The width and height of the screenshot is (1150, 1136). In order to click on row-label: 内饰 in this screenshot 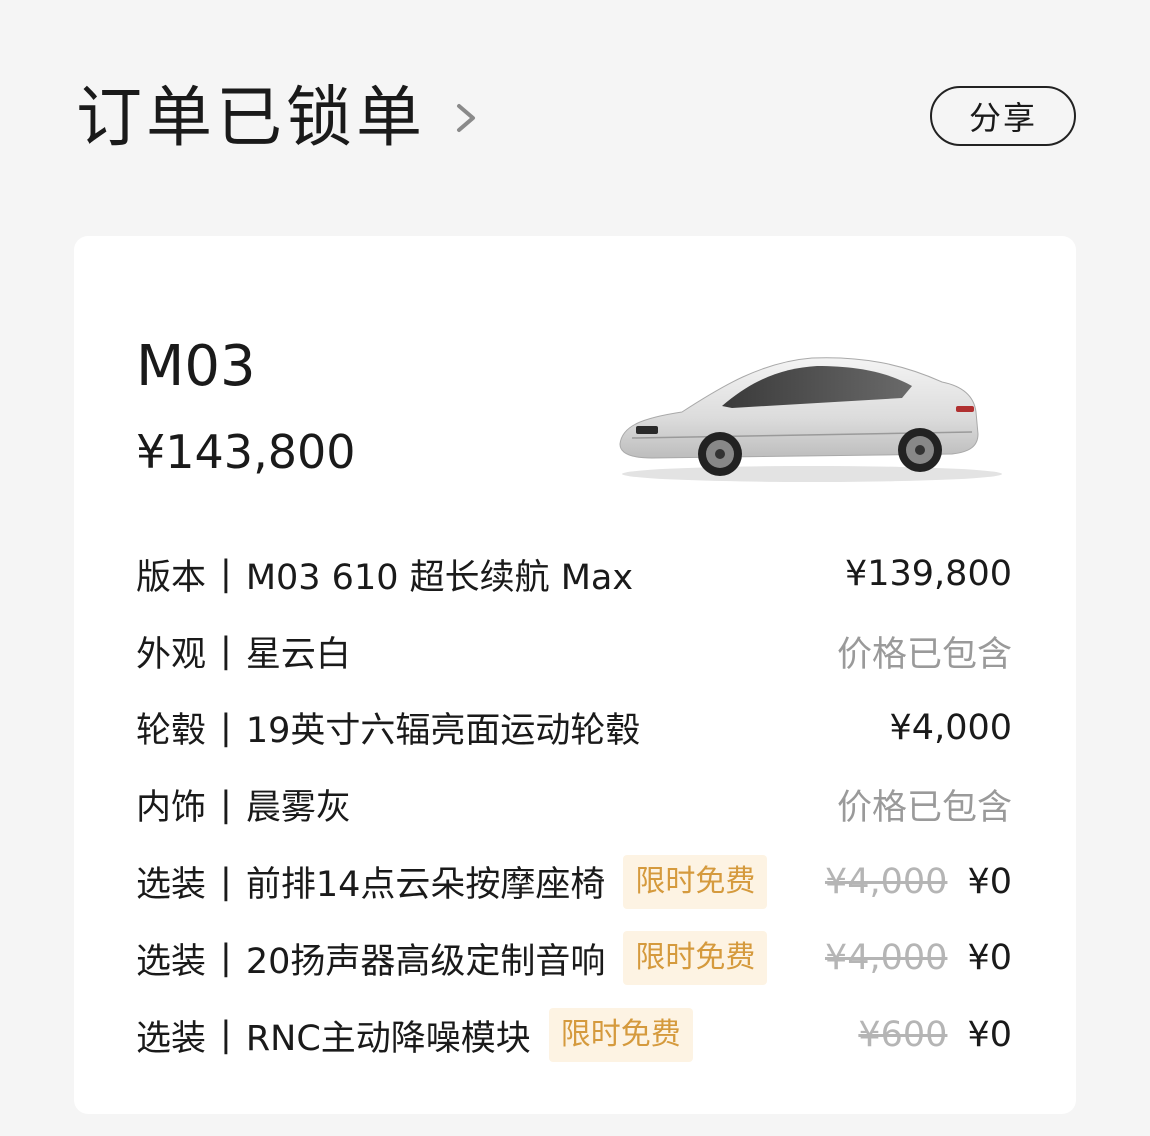, I will do `click(171, 808)`.